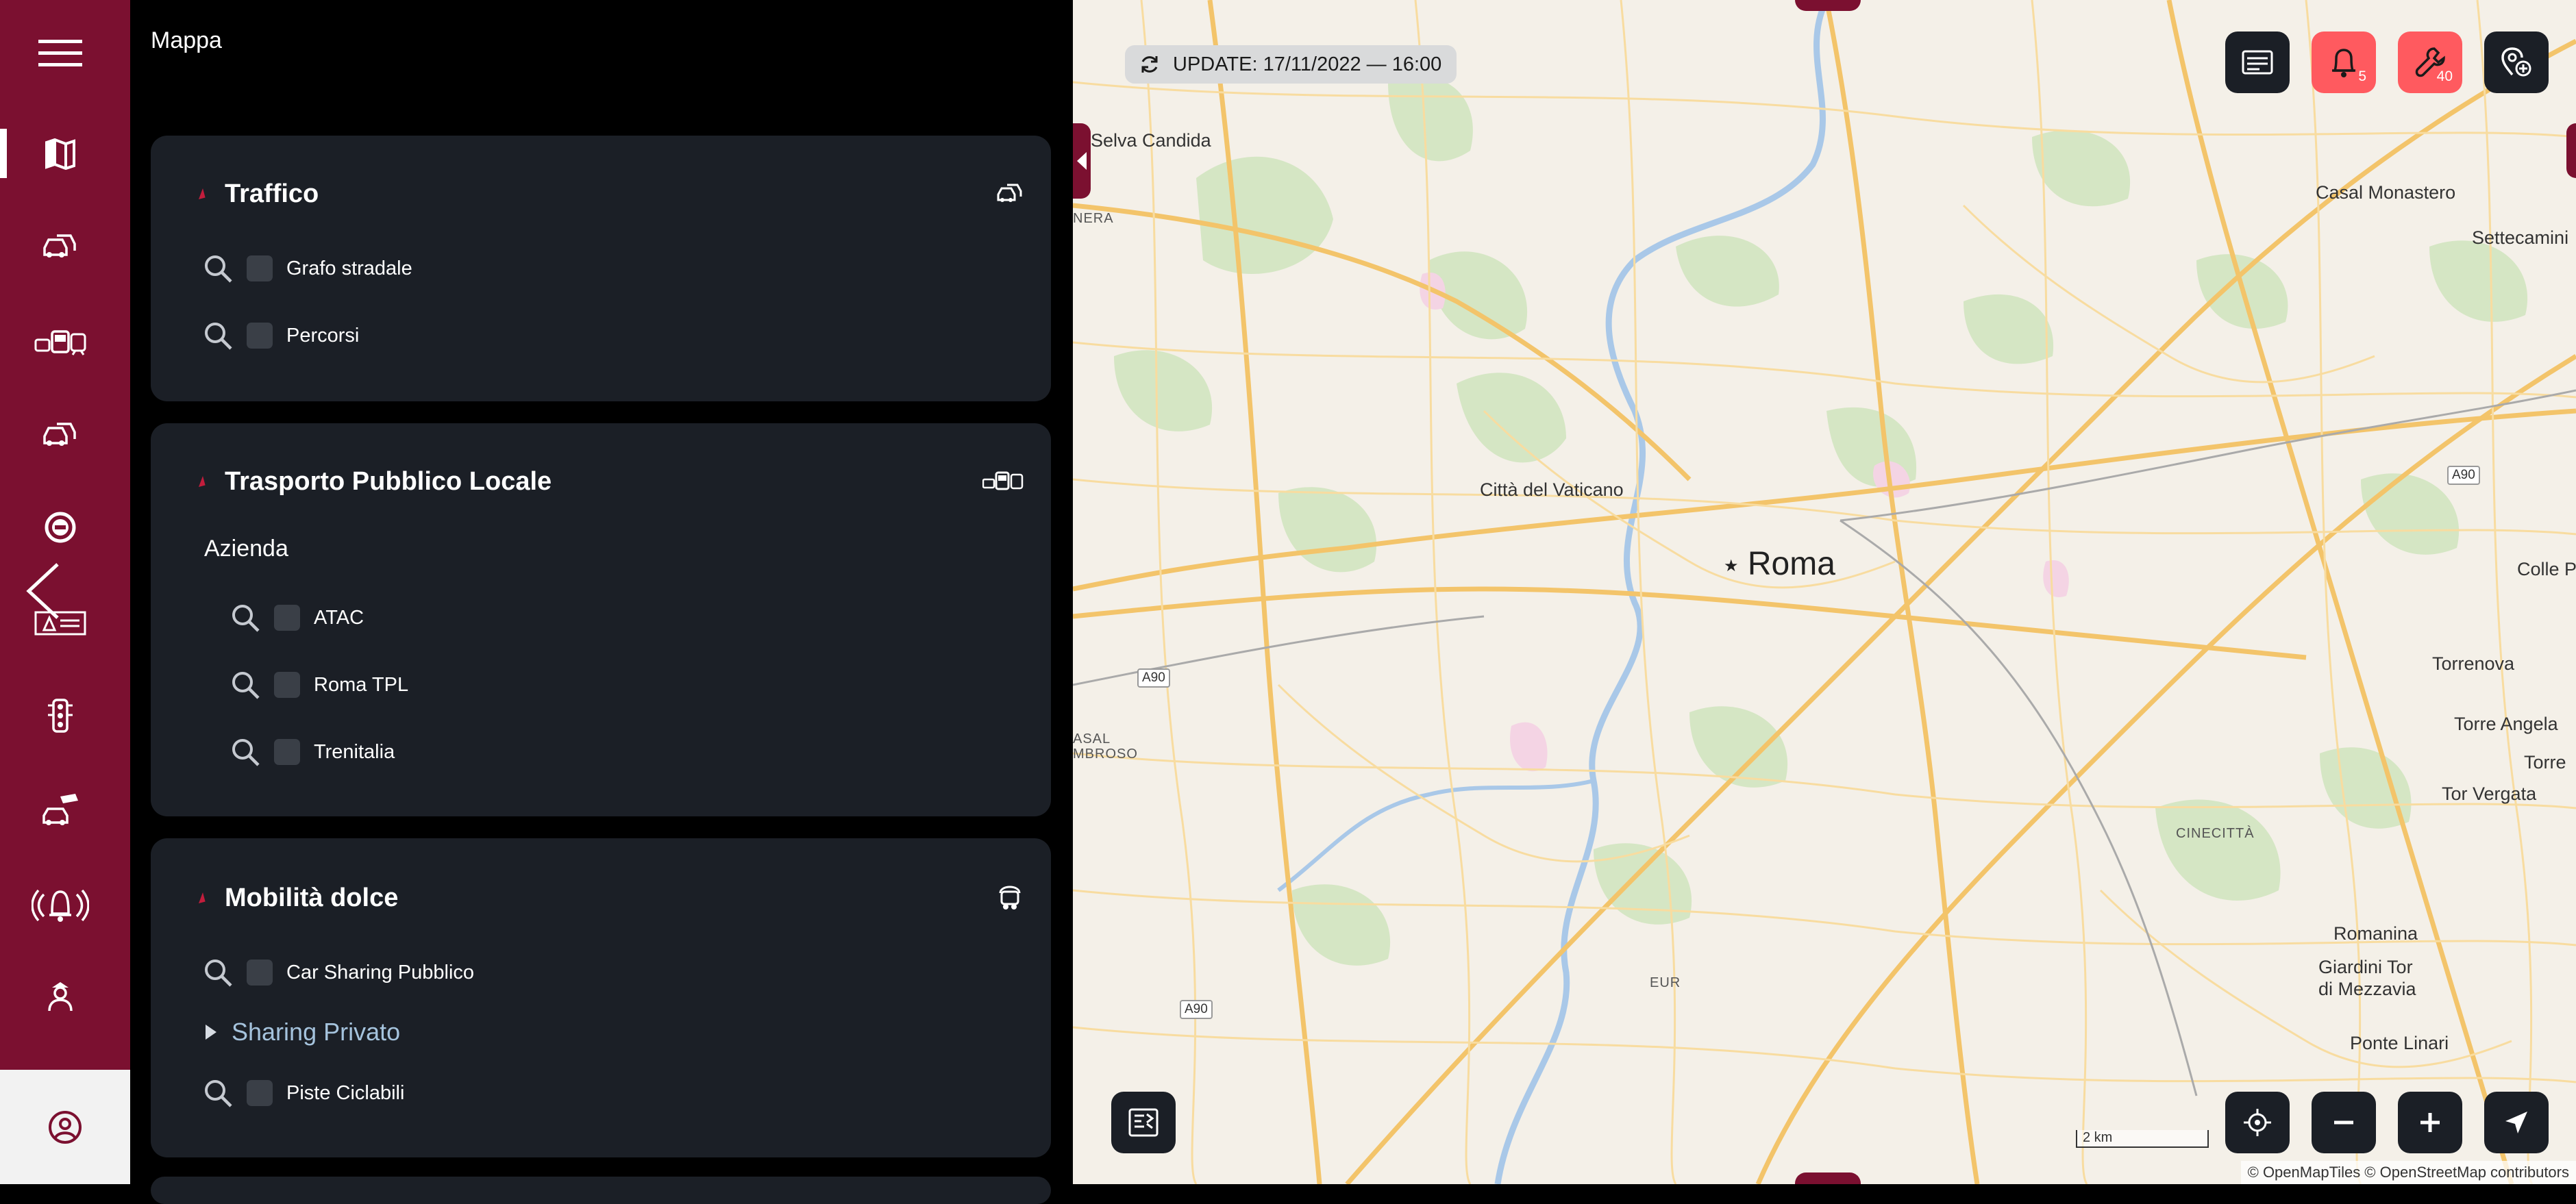 The height and width of the screenshot is (1204, 2576). I want to click on next-card, so click(601, 1190).